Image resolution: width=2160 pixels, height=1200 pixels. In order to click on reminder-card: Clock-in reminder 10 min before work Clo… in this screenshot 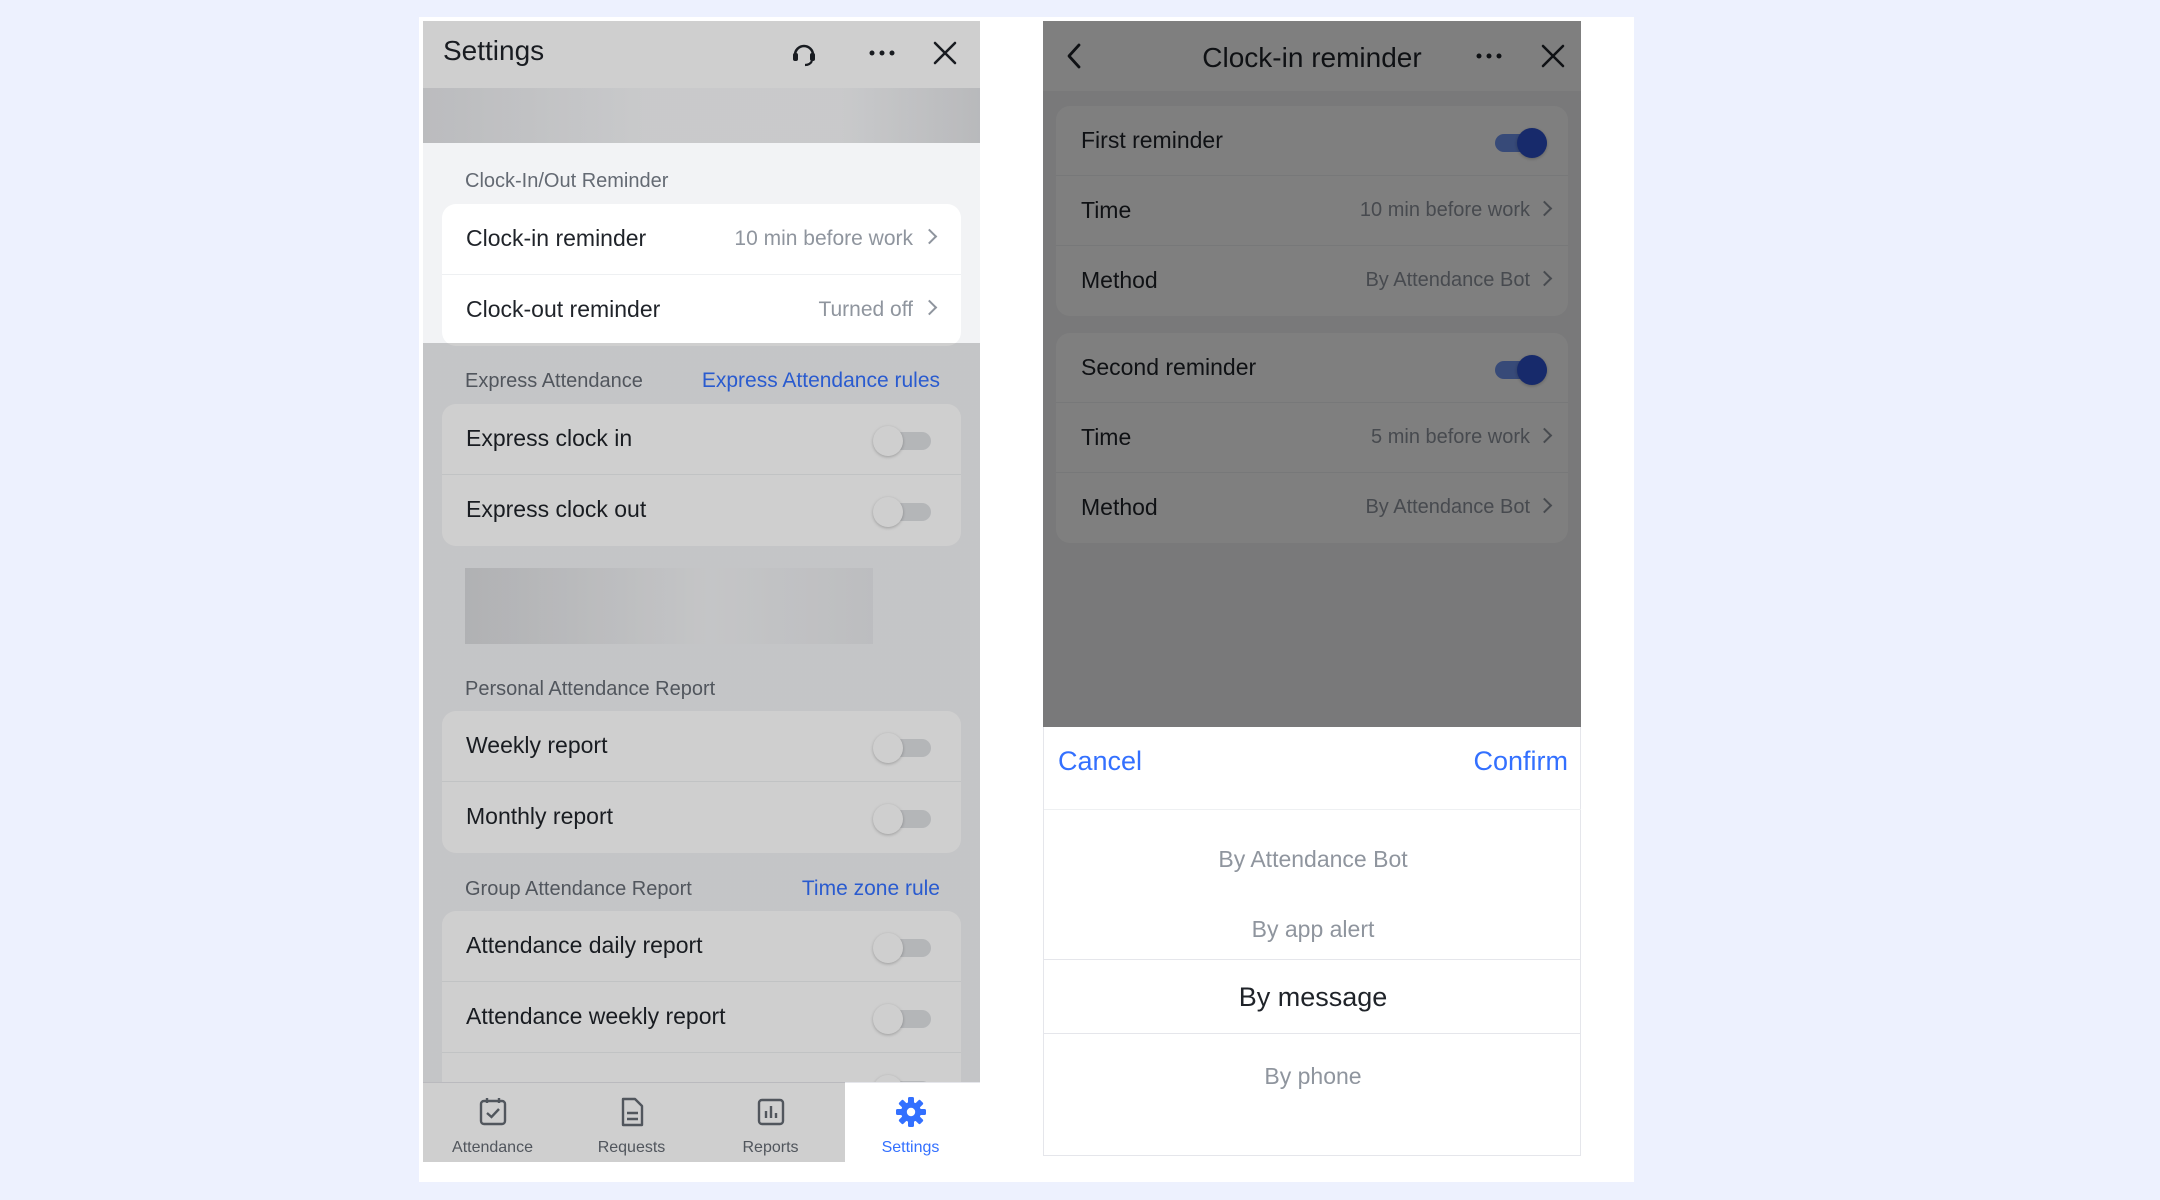, I will do `click(701, 275)`.